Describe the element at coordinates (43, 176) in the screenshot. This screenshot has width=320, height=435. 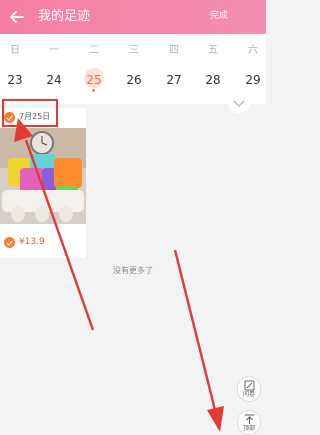
I see `product-image` at that location.